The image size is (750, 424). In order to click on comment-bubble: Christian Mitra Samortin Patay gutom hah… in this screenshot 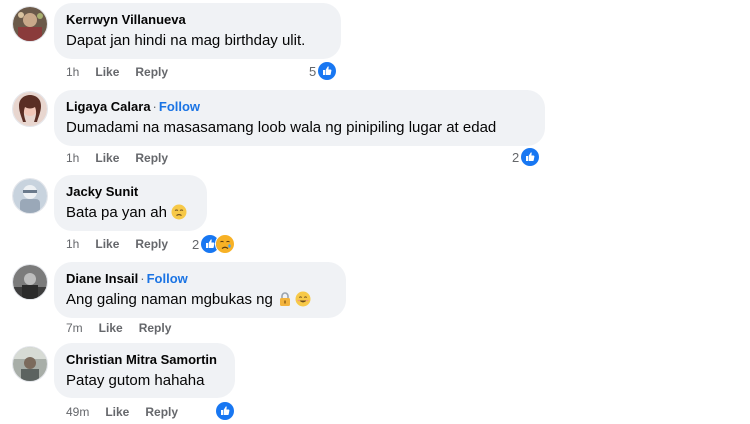, I will do `click(144, 370)`.